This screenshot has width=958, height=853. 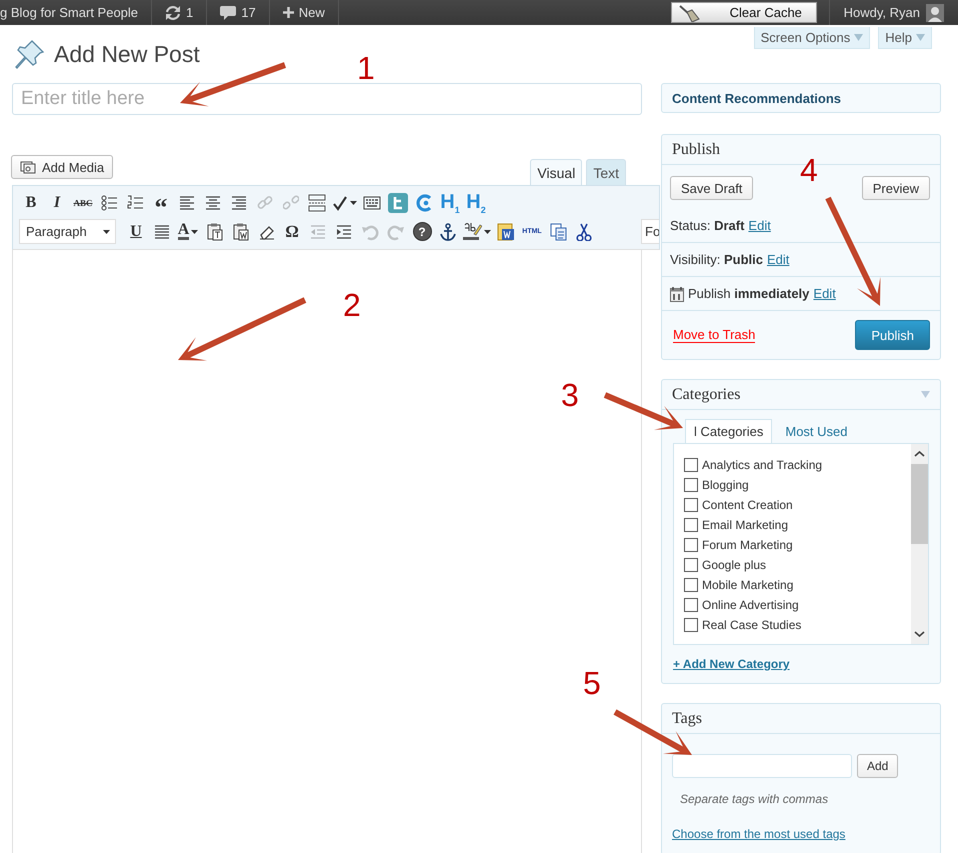 What do you see at coordinates (748, 585) in the screenshot?
I see `category-label: Mobile Marketing` at bounding box center [748, 585].